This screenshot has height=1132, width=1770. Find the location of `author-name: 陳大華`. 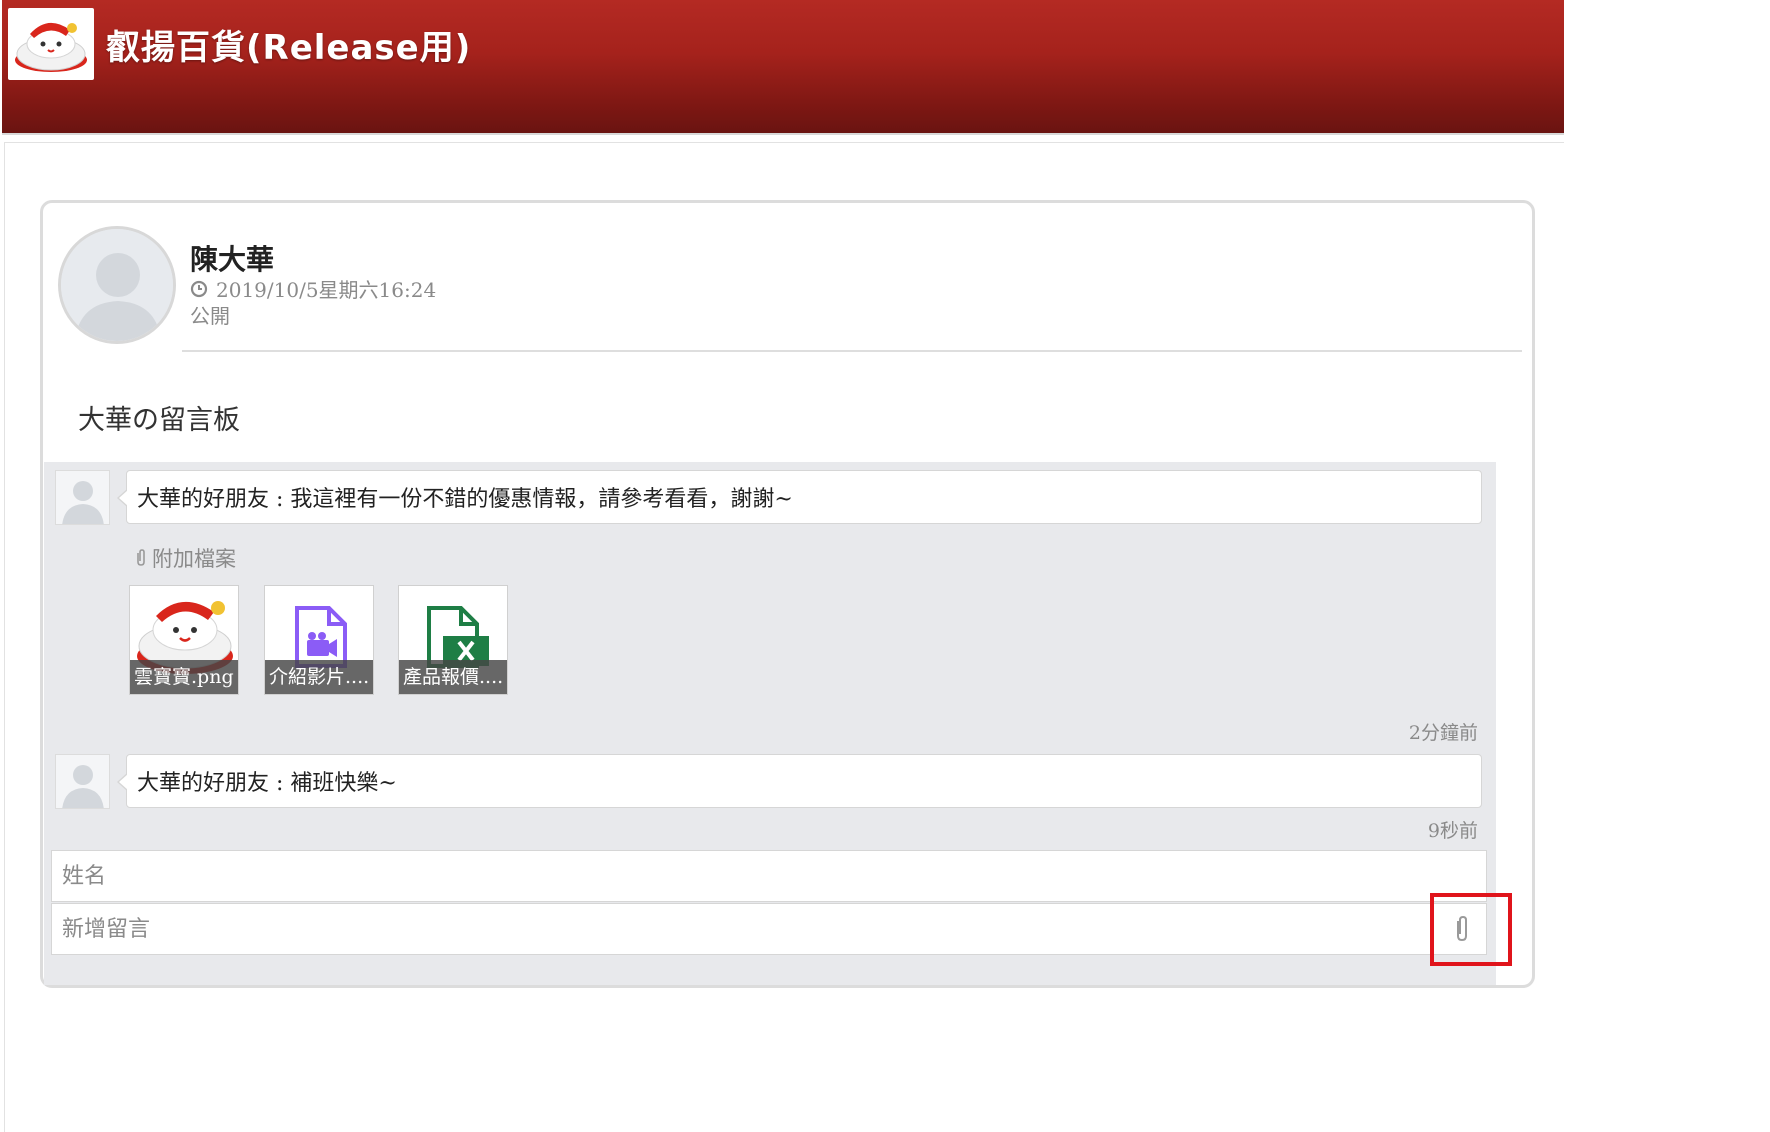

author-name: 陳大華 is located at coordinates (232, 258).